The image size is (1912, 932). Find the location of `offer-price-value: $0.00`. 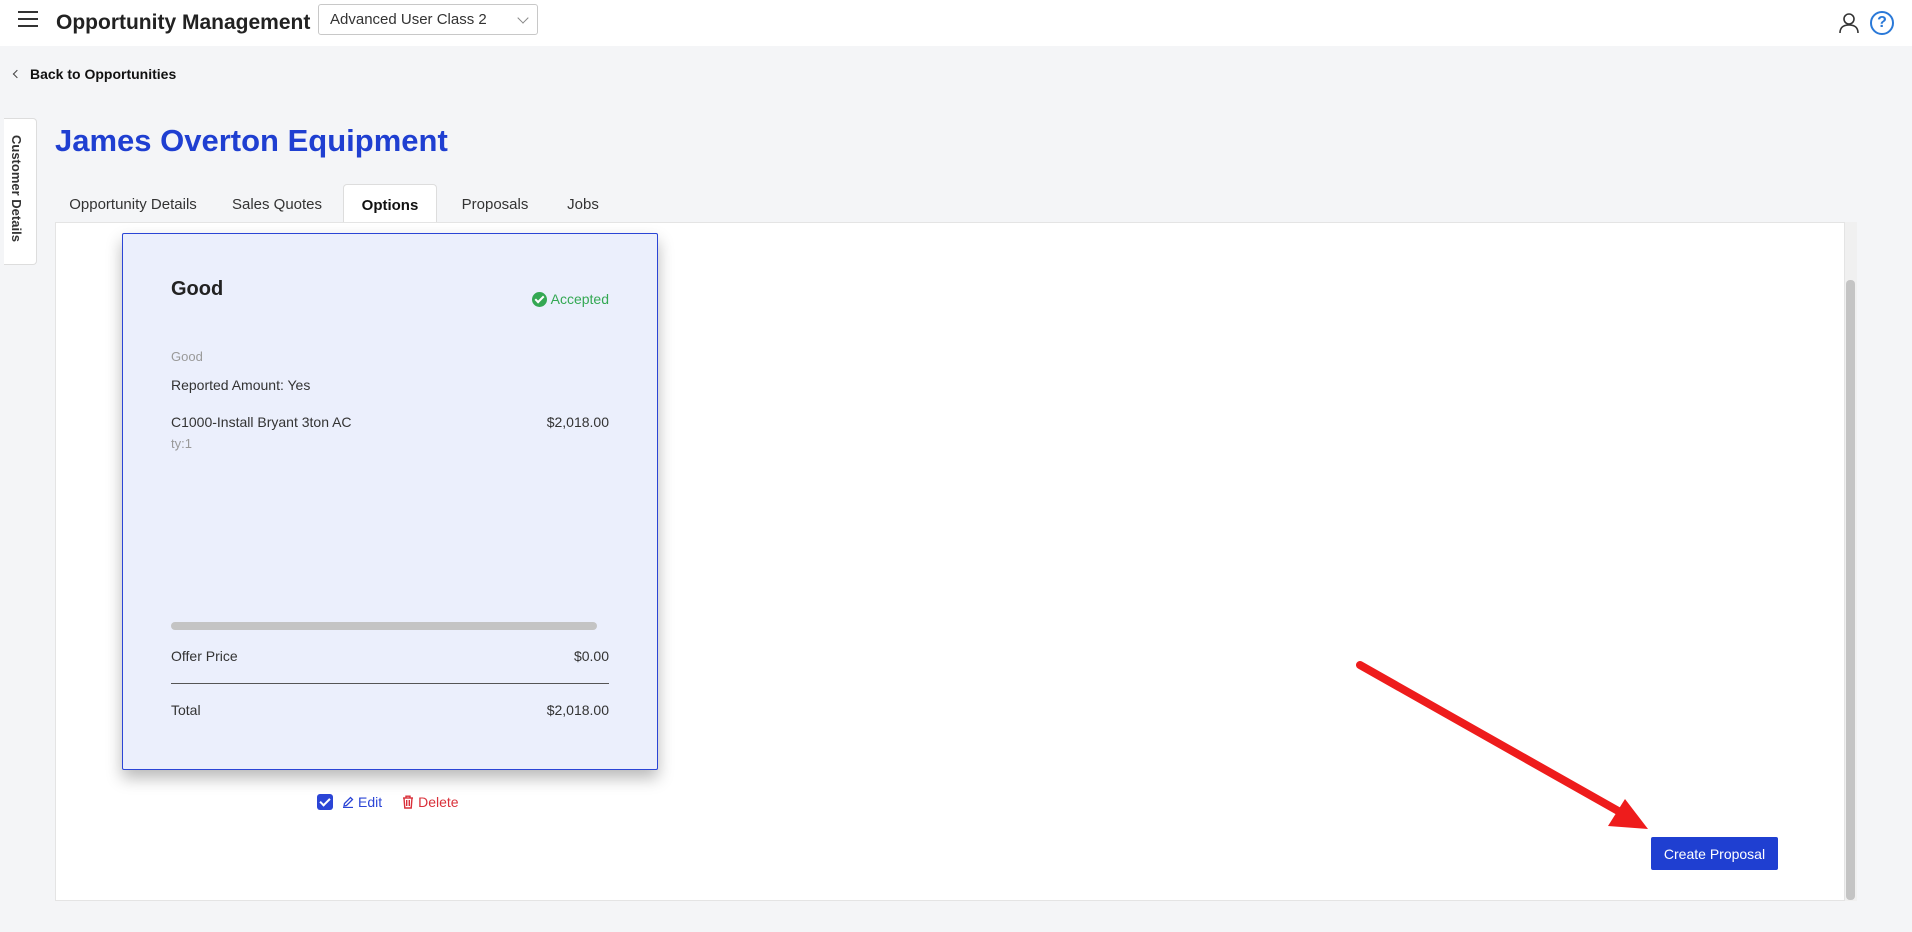

offer-price-value: $0.00 is located at coordinates (591, 656).